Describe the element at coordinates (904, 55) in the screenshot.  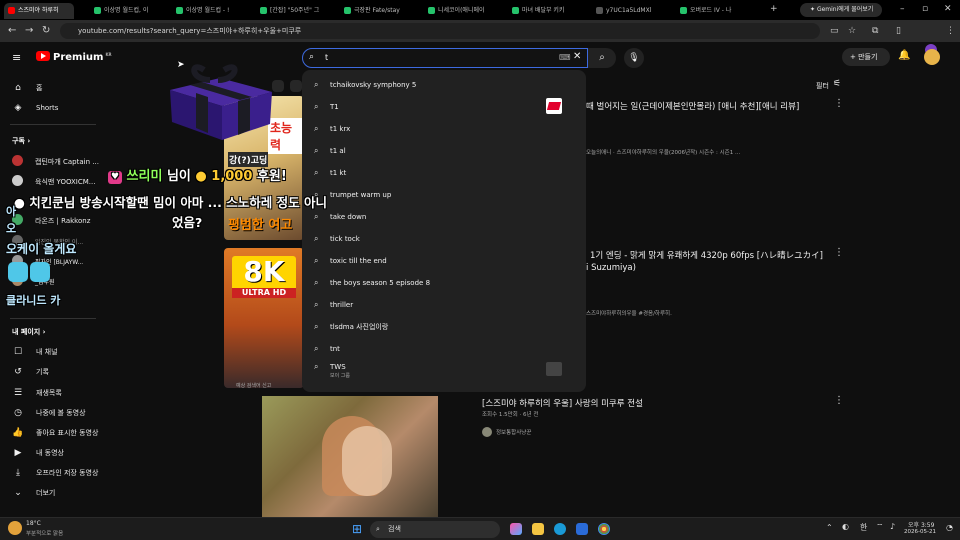
I see `notifications-bell-icon: 🔔` at that location.